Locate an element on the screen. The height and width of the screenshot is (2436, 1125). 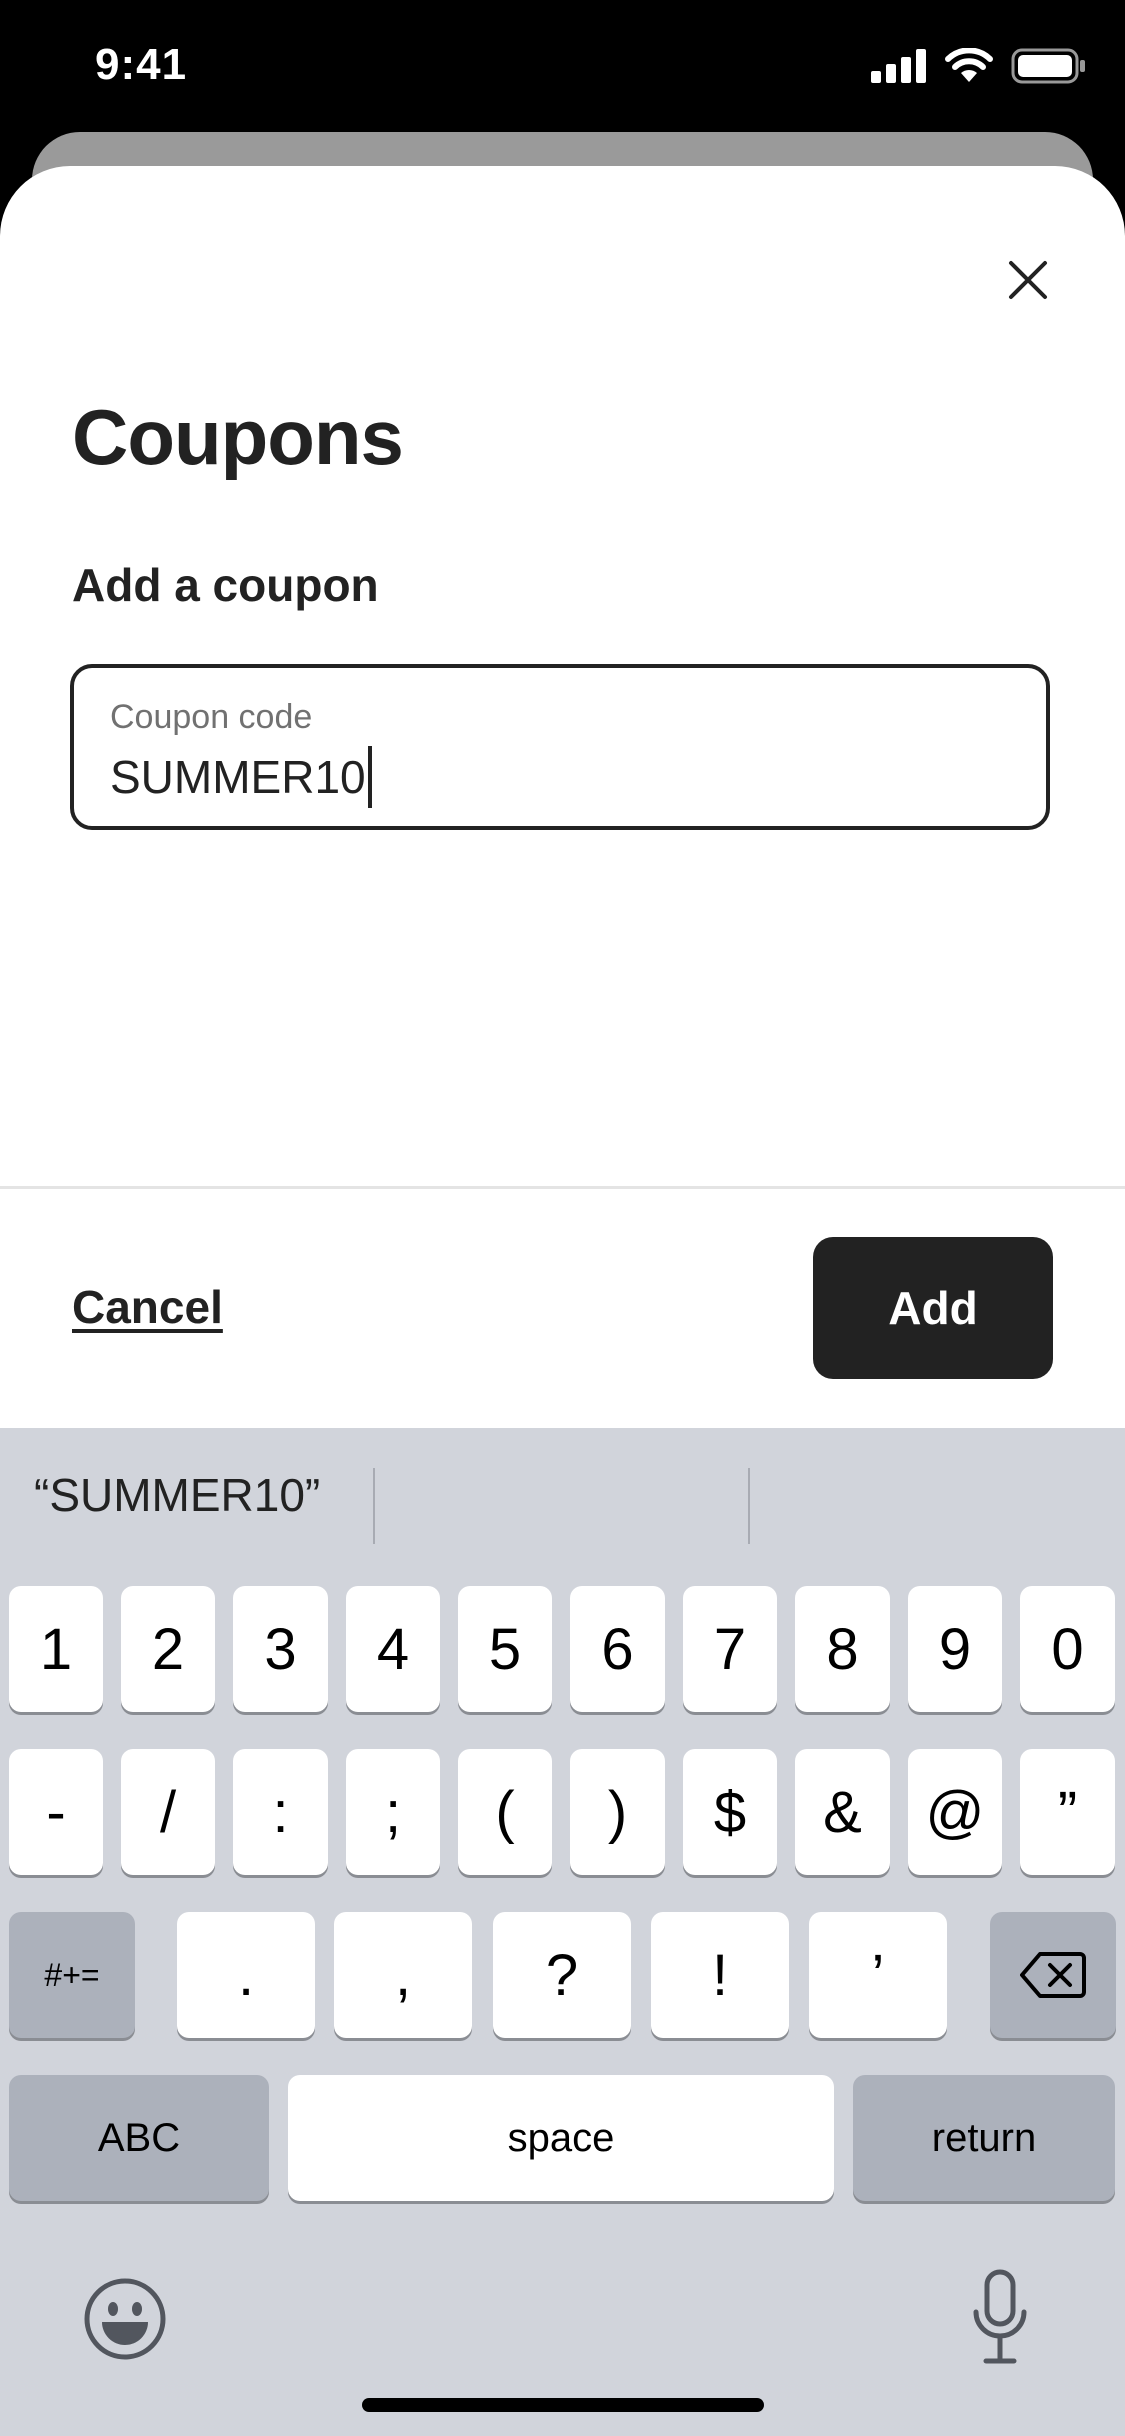
status-time: 9:41 is located at coordinates (141, 64).